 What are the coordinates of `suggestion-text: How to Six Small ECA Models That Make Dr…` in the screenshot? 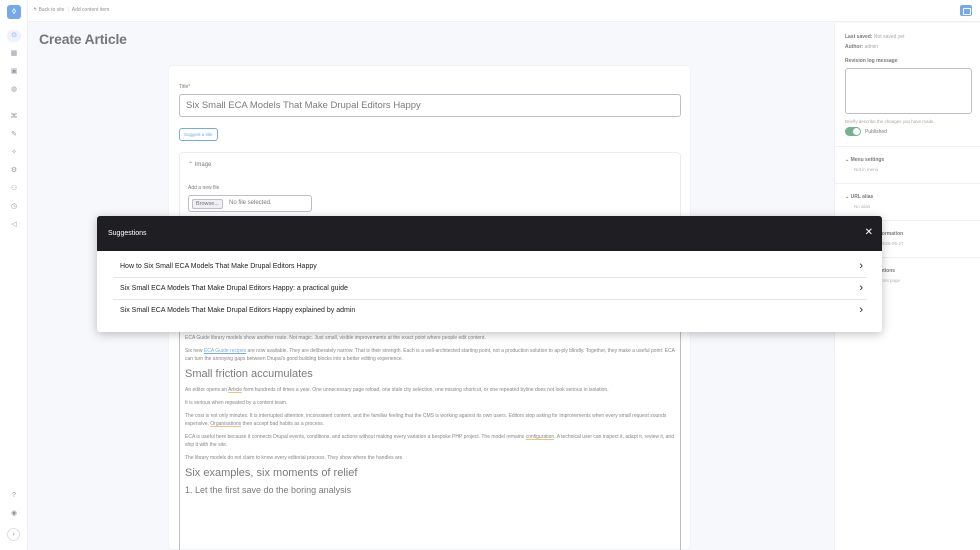 It's located at (218, 266).